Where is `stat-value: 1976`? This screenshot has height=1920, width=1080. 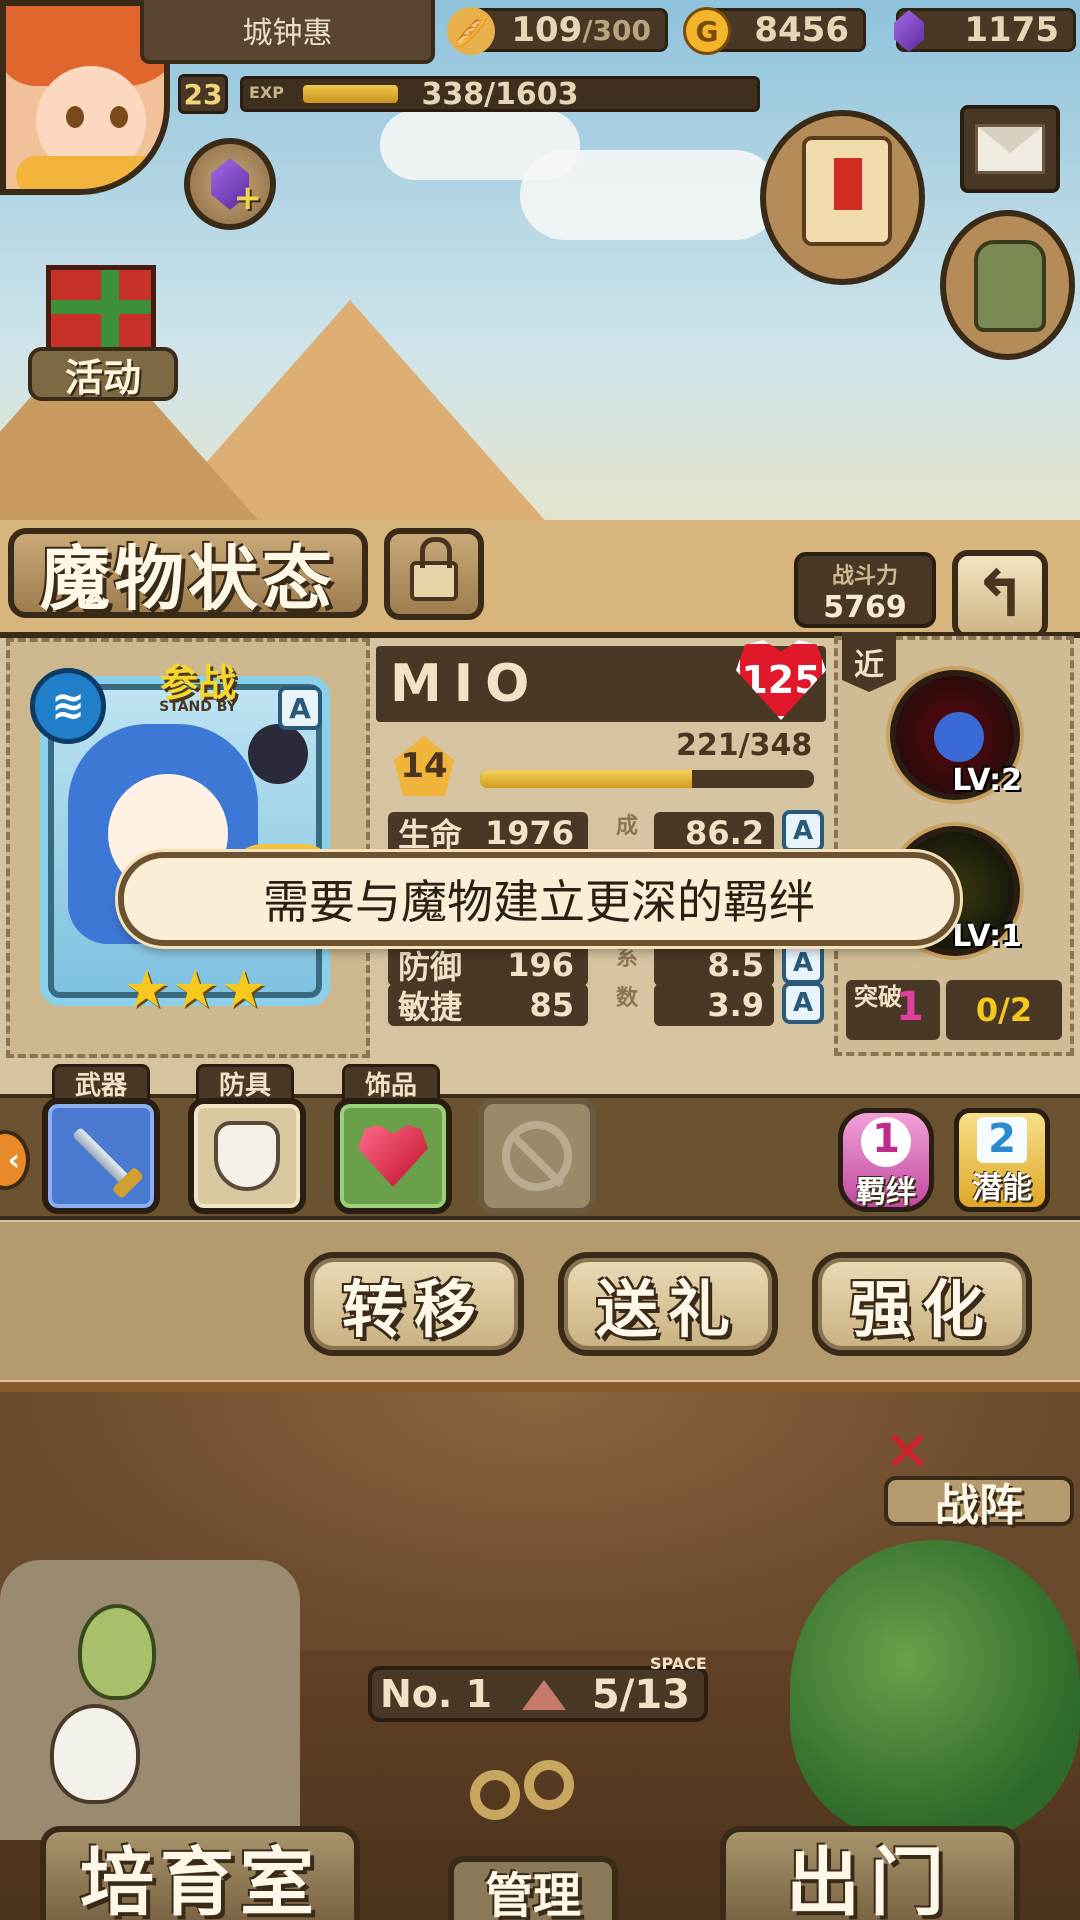 stat-value: 1976 is located at coordinates (529, 833).